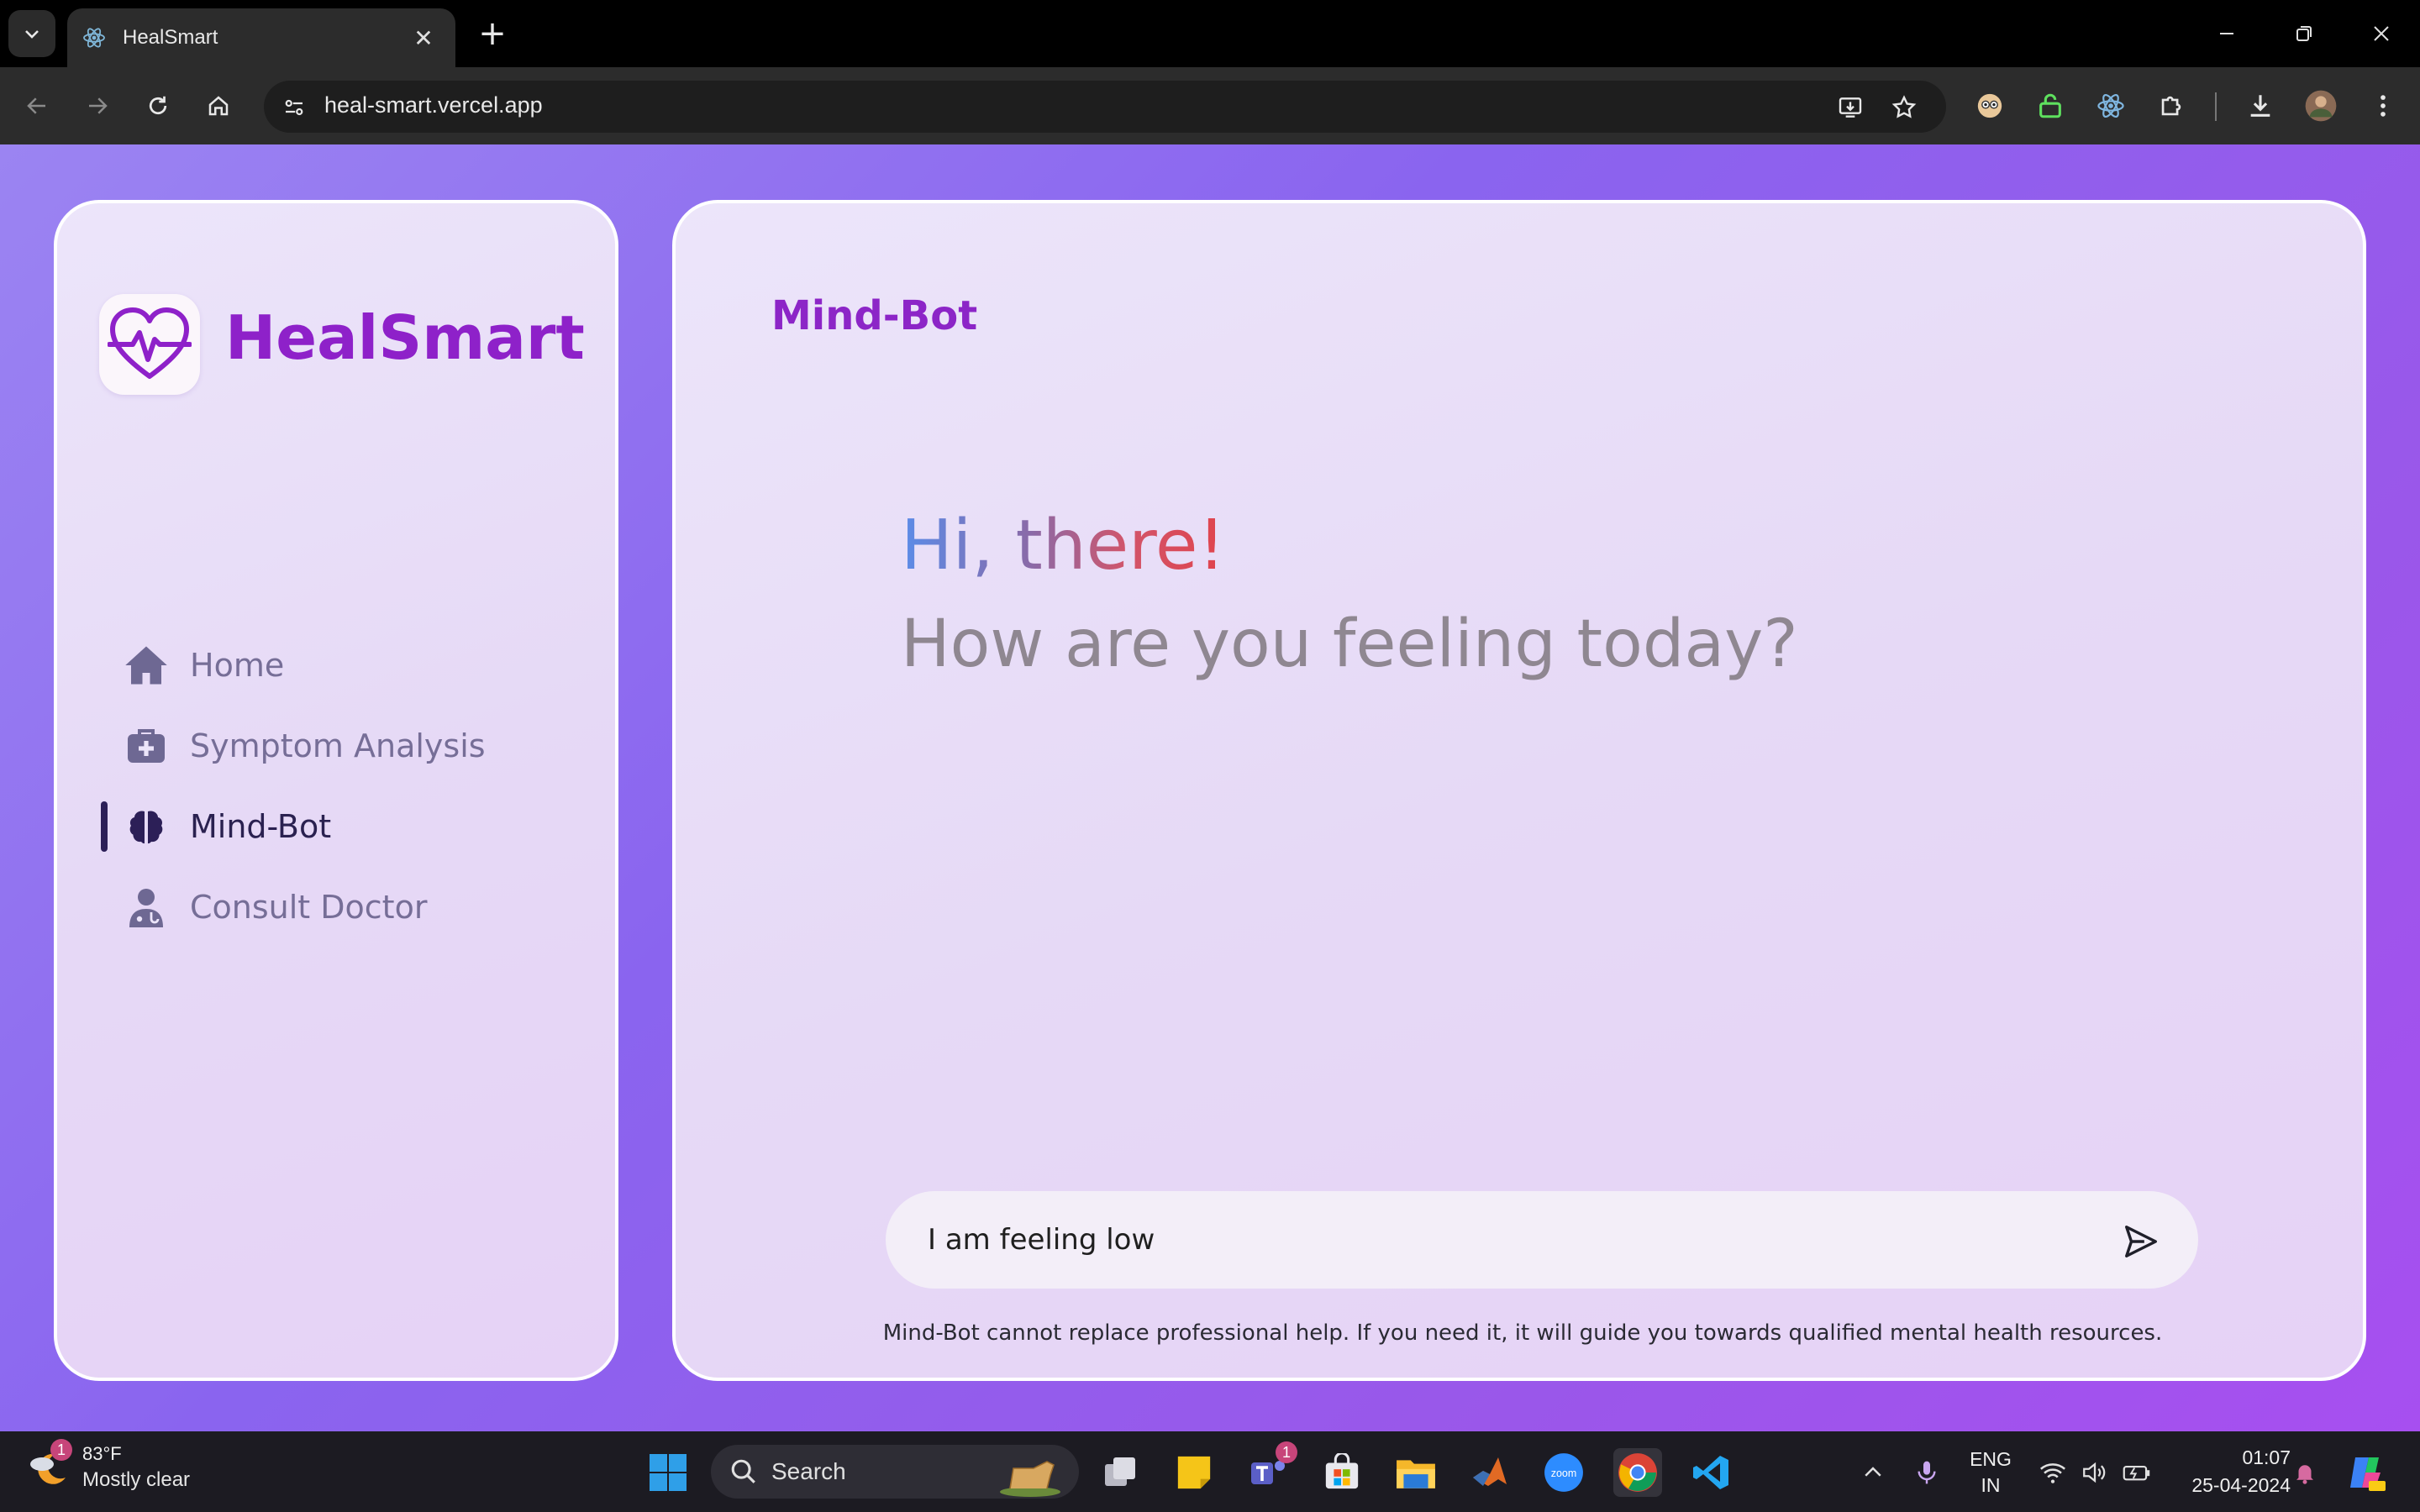  I want to click on home-outline-icon, so click(218, 106).